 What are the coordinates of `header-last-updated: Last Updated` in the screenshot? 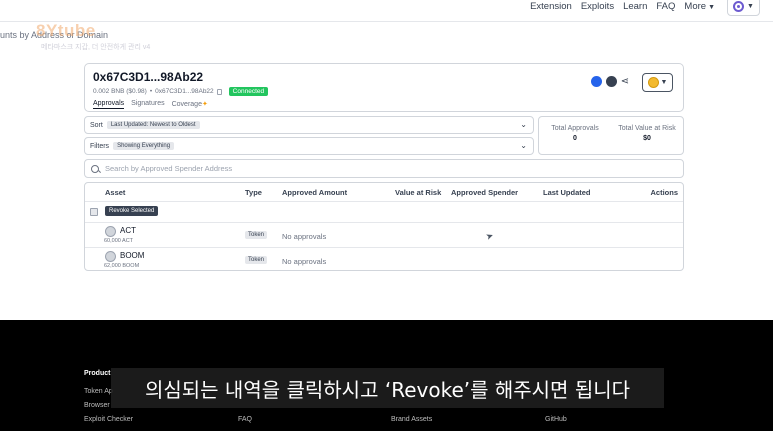 It's located at (567, 192).